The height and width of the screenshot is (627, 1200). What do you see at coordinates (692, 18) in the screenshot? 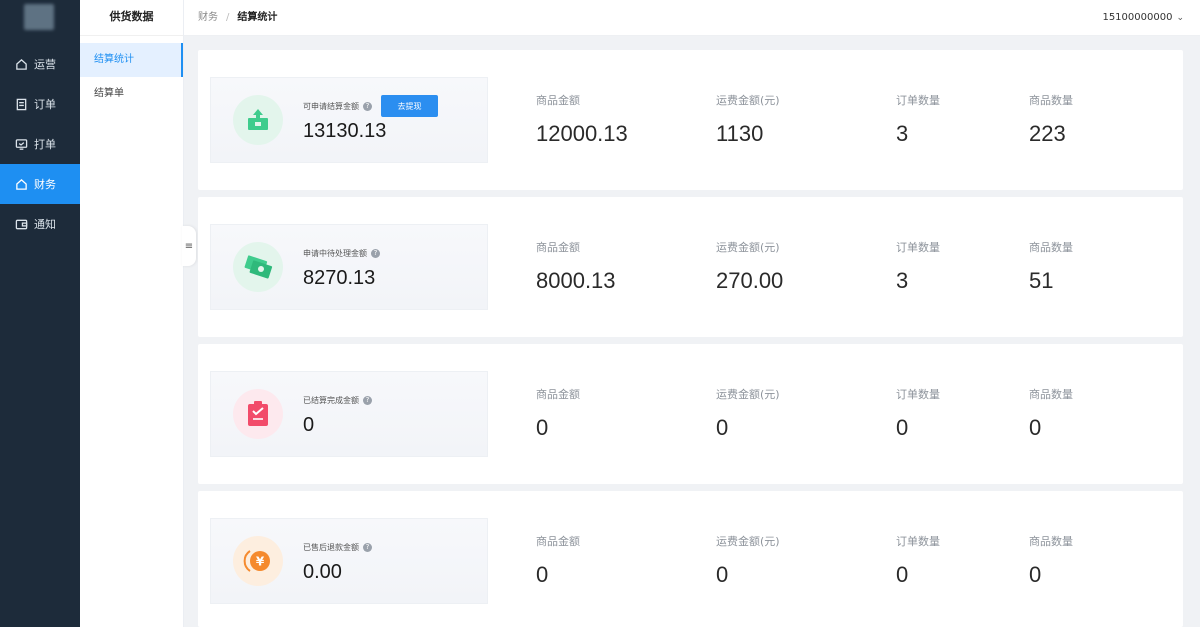
I see `top-header: 财务 / 结算统计 15100000000 ⌄` at bounding box center [692, 18].